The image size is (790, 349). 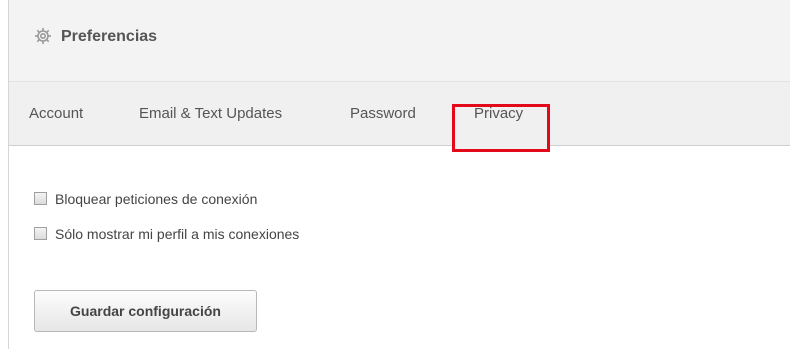 I want to click on tab-privacy: Privacy, so click(x=498, y=114).